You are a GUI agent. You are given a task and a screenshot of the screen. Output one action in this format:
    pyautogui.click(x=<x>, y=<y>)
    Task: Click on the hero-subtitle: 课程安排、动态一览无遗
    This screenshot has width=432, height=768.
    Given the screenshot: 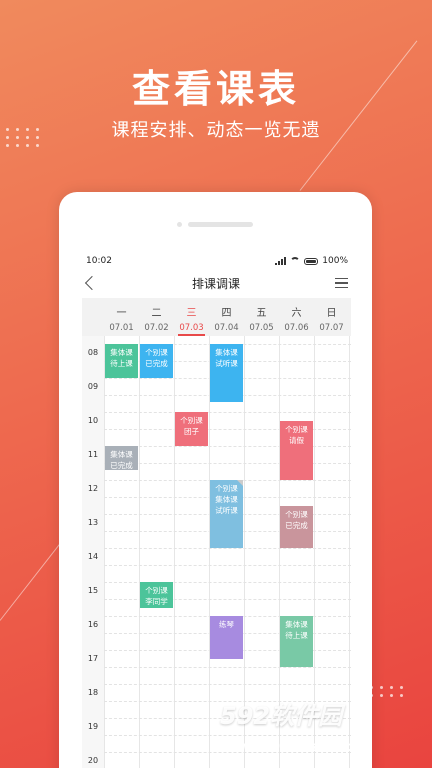 What is the action you would take?
    pyautogui.click(x=216, y=130)
    